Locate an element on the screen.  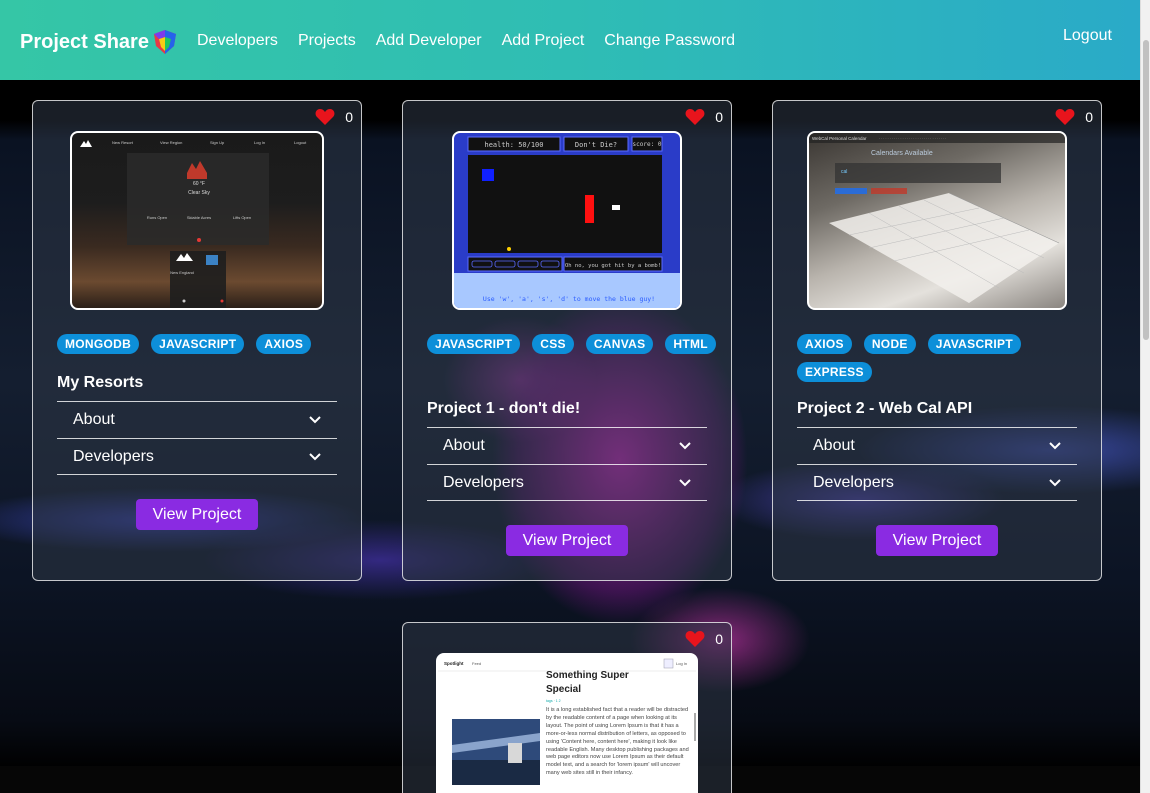
nav-change-password: Change Password is located at coordinates (669, 41).